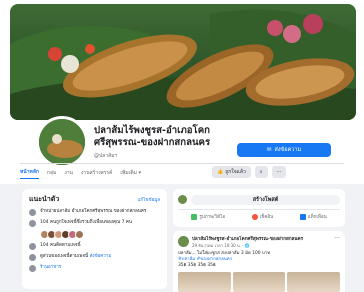 The image size is (364, 292). I want to click on intro-message-link: ส่งข้อความ, so click(101, 256).